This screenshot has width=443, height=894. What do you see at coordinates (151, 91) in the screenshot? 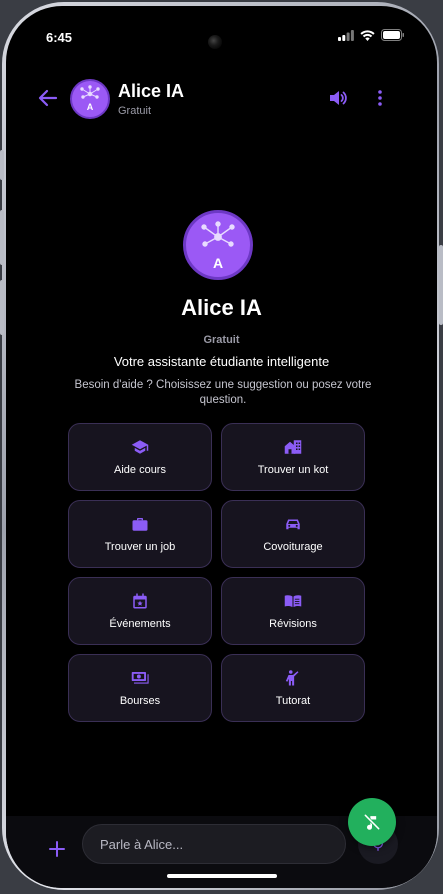
I see `chat-title: Alice IA` at bounding box center [151, 91].